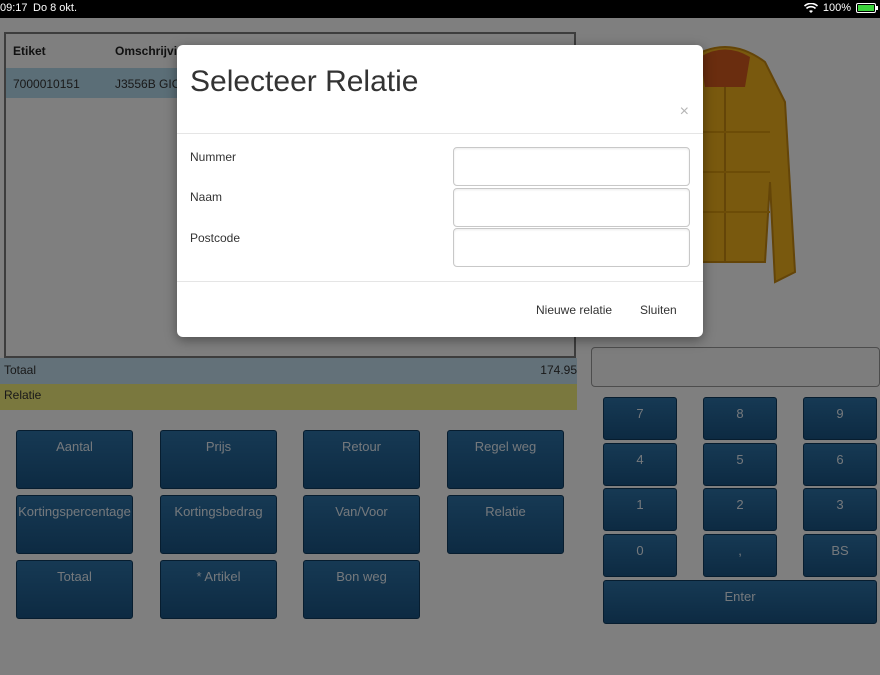  Describe the element at coordinates (867, 8) in the screenshot. I see `battery-icon` at that location.